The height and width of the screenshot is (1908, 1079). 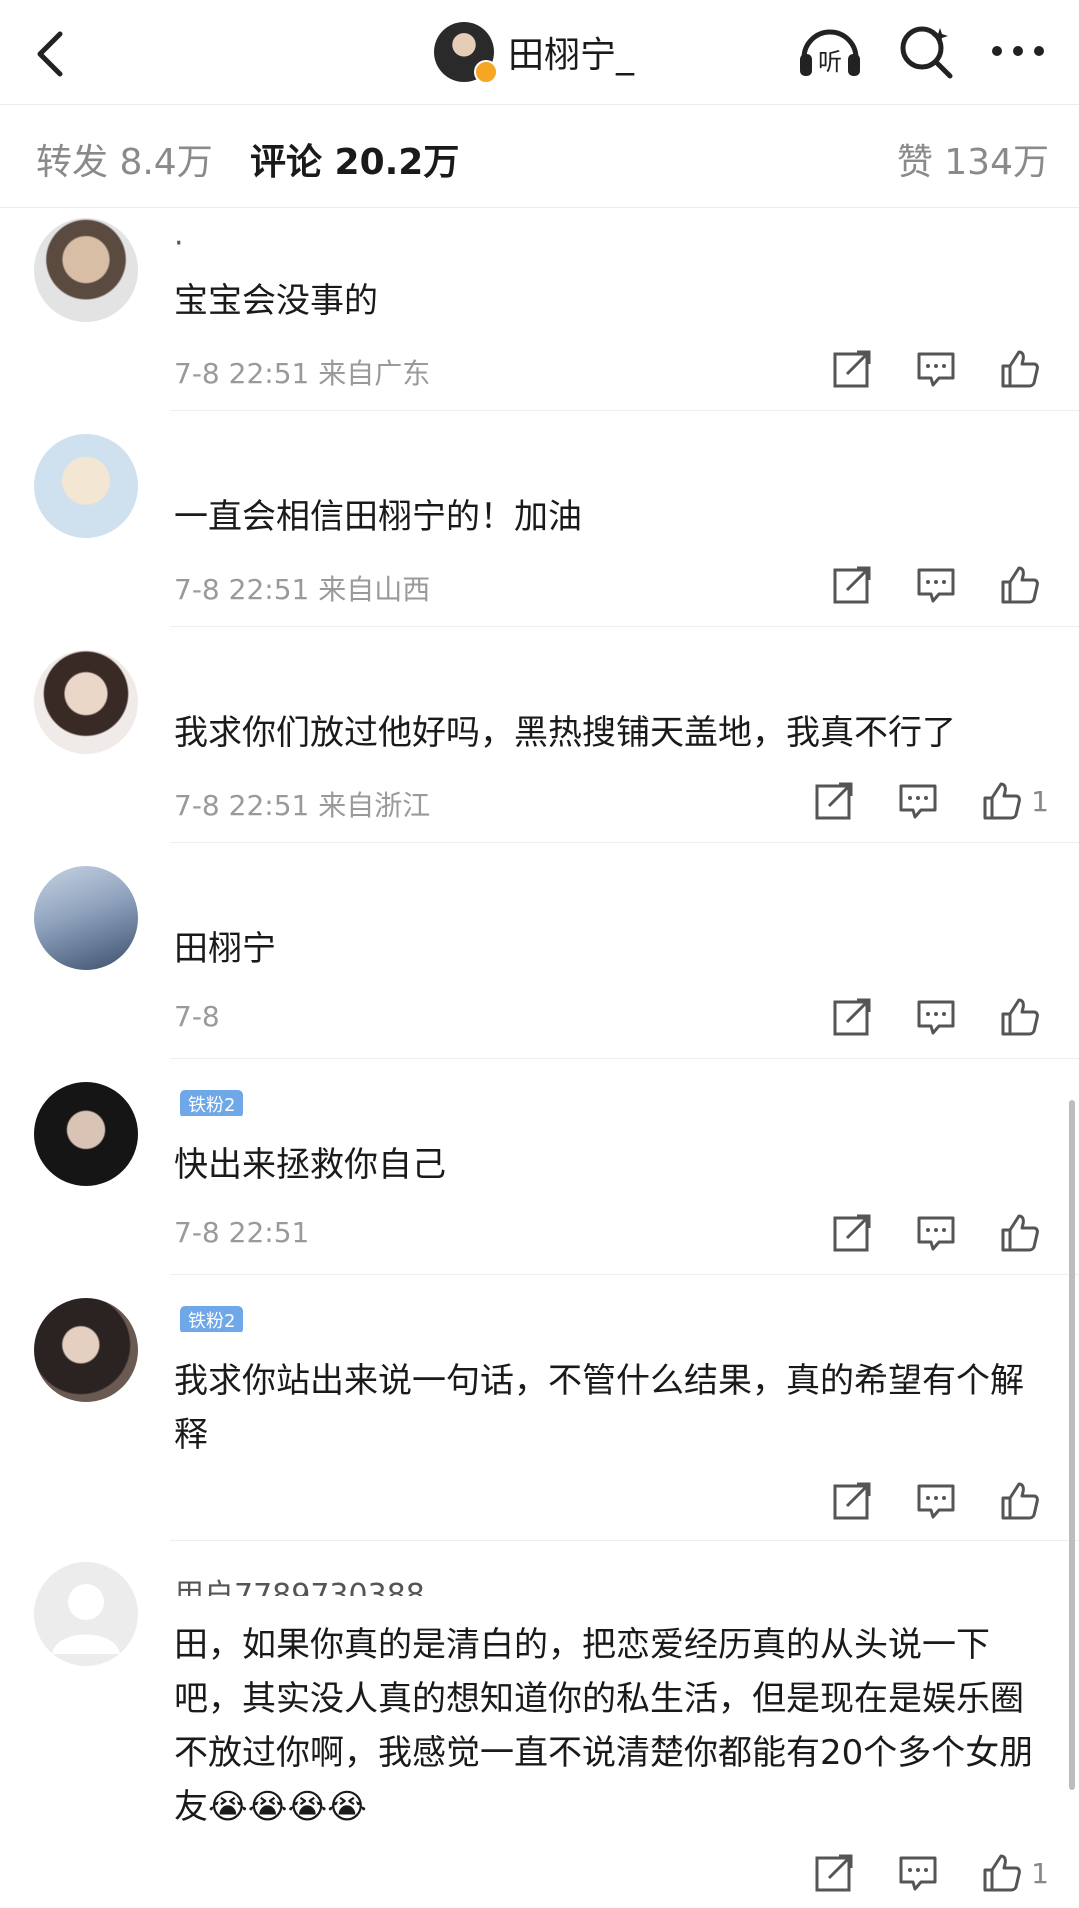 What do you see at coordinates (378, 517) in the screenshot?
I see `comment-text: 一直会相信田栩宁的！加油` at bounding box center [378, 517].